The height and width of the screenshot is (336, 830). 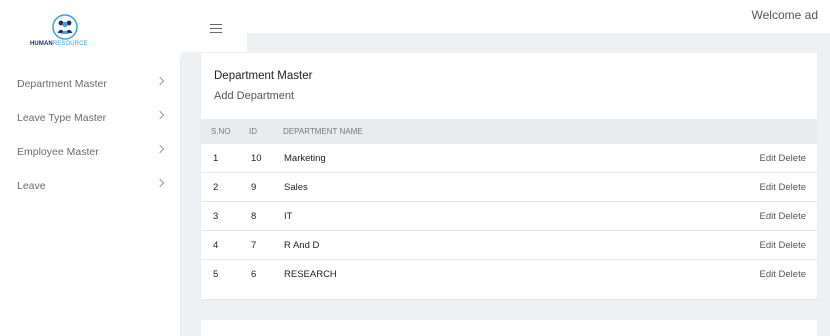 What do you see at coordinates (509, 245) in the screenshot?
I see `table-row: 4 7 R And D Edit Delete` at bounding box center [509, 245].